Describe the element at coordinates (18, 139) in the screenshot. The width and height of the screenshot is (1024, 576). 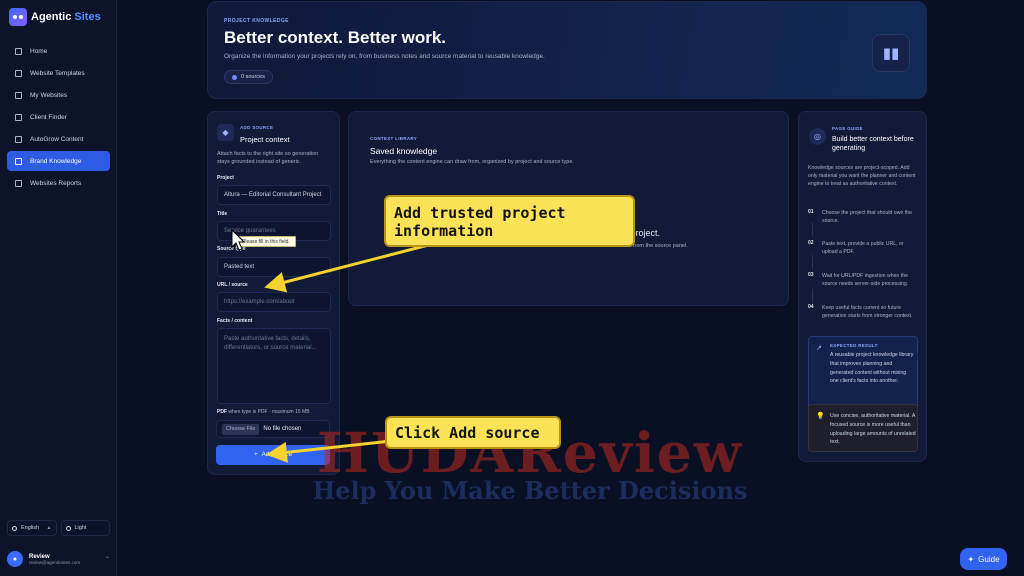
I see `calendar-icon` at that location.